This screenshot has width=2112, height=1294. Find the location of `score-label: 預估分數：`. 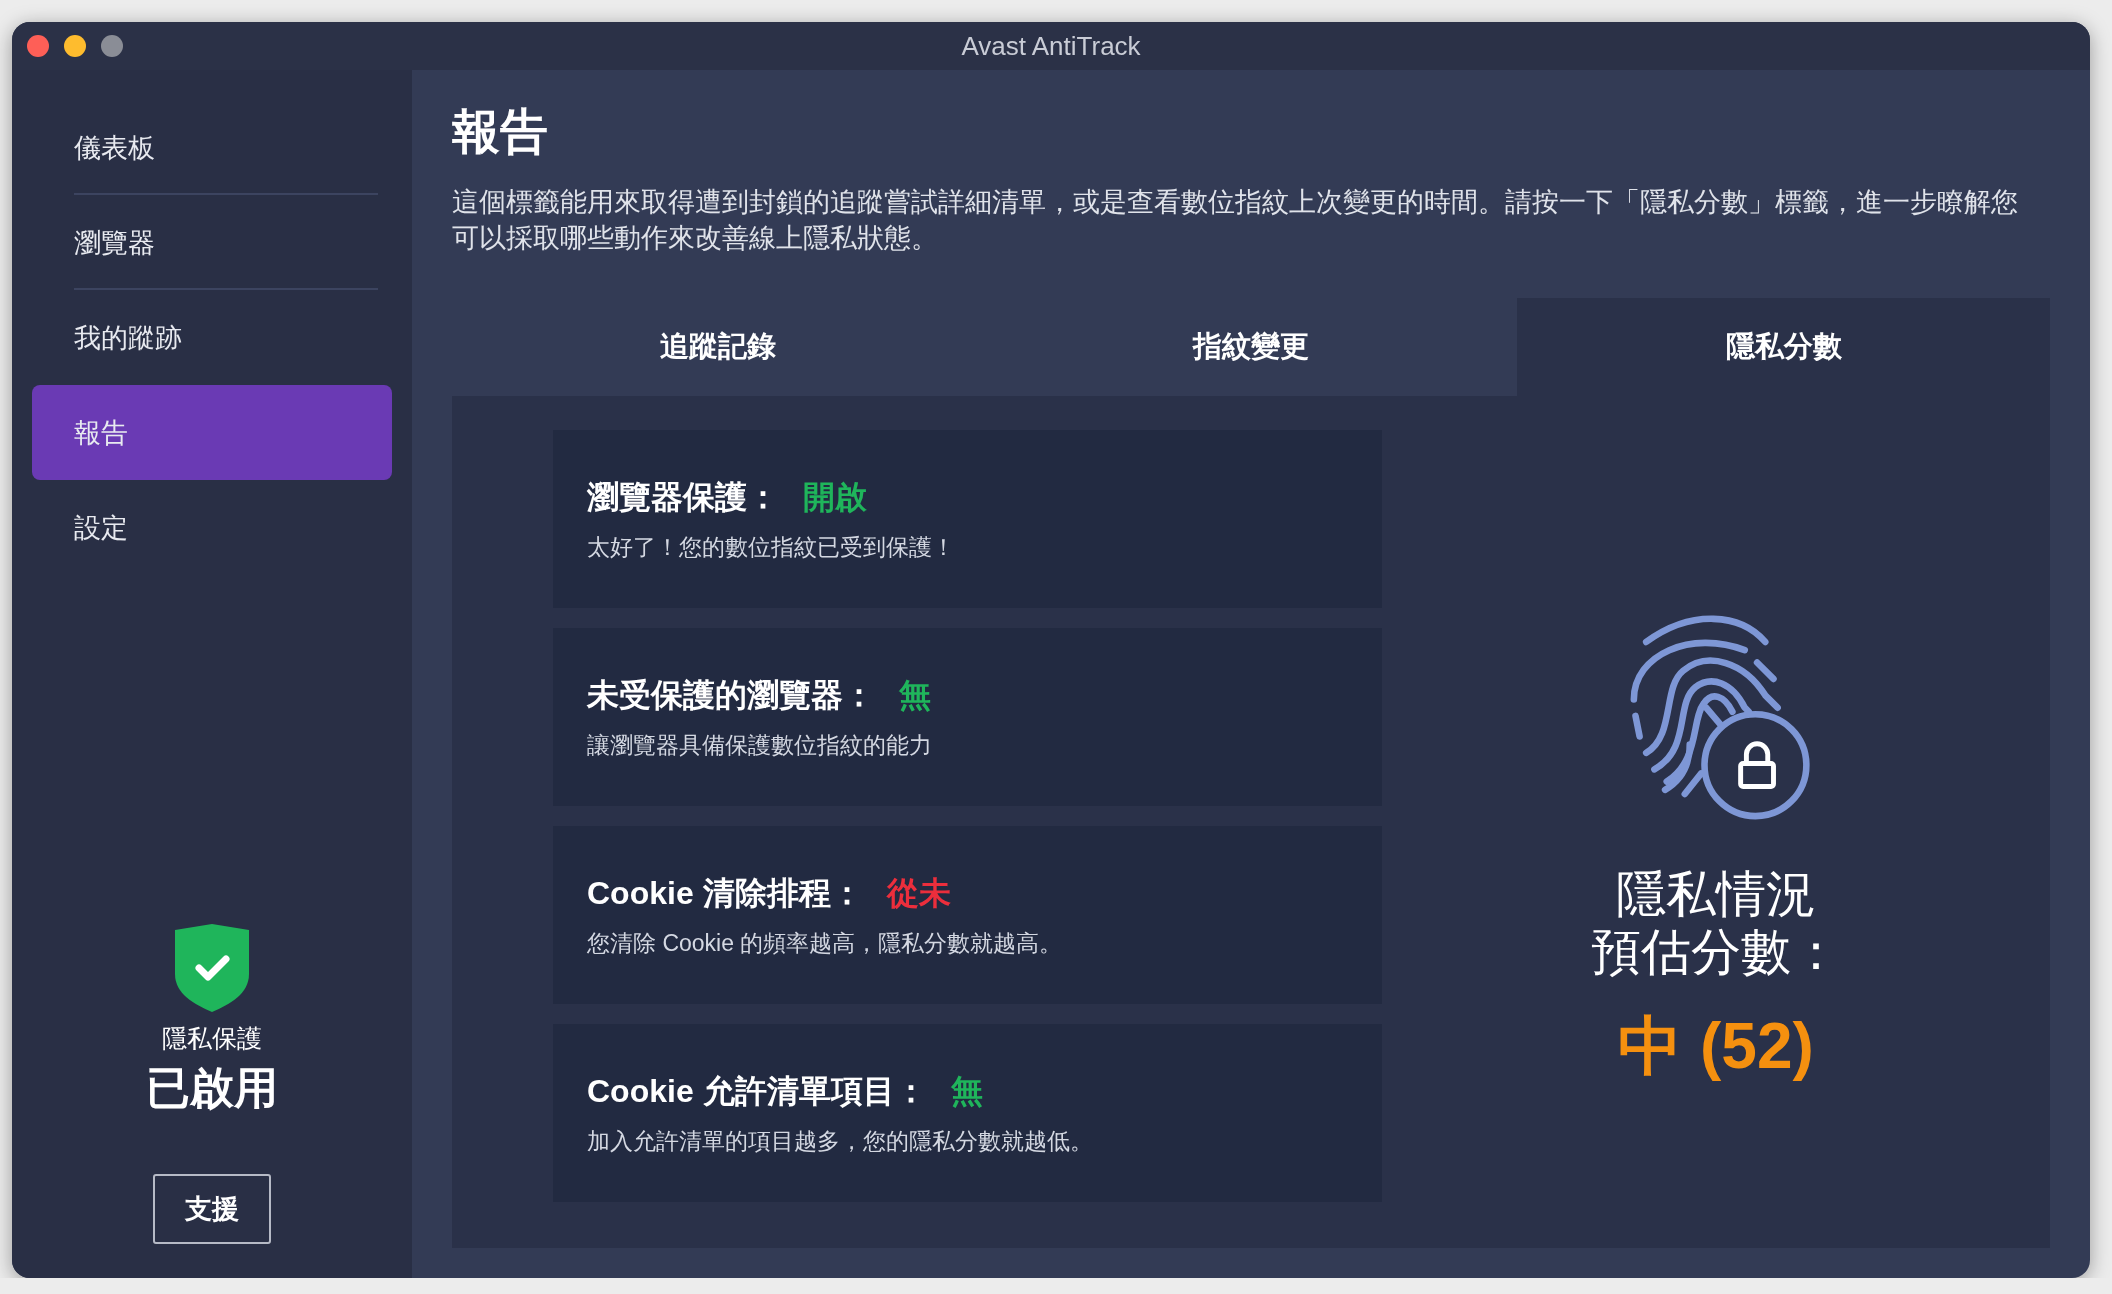

score-label: 預估分數： is located at coordinates (1716, 951).